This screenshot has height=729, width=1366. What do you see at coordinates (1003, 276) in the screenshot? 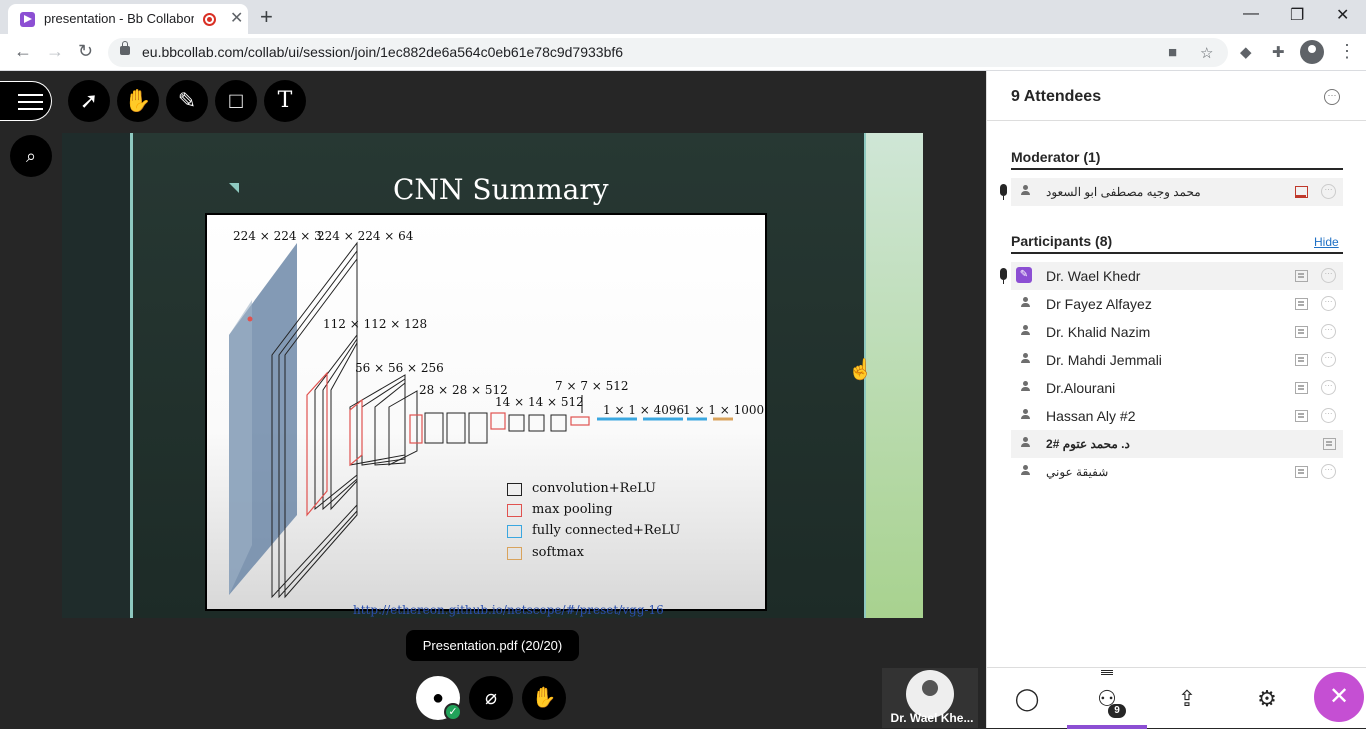
I see `microphone-icon` at bounding box center [1003, 276].